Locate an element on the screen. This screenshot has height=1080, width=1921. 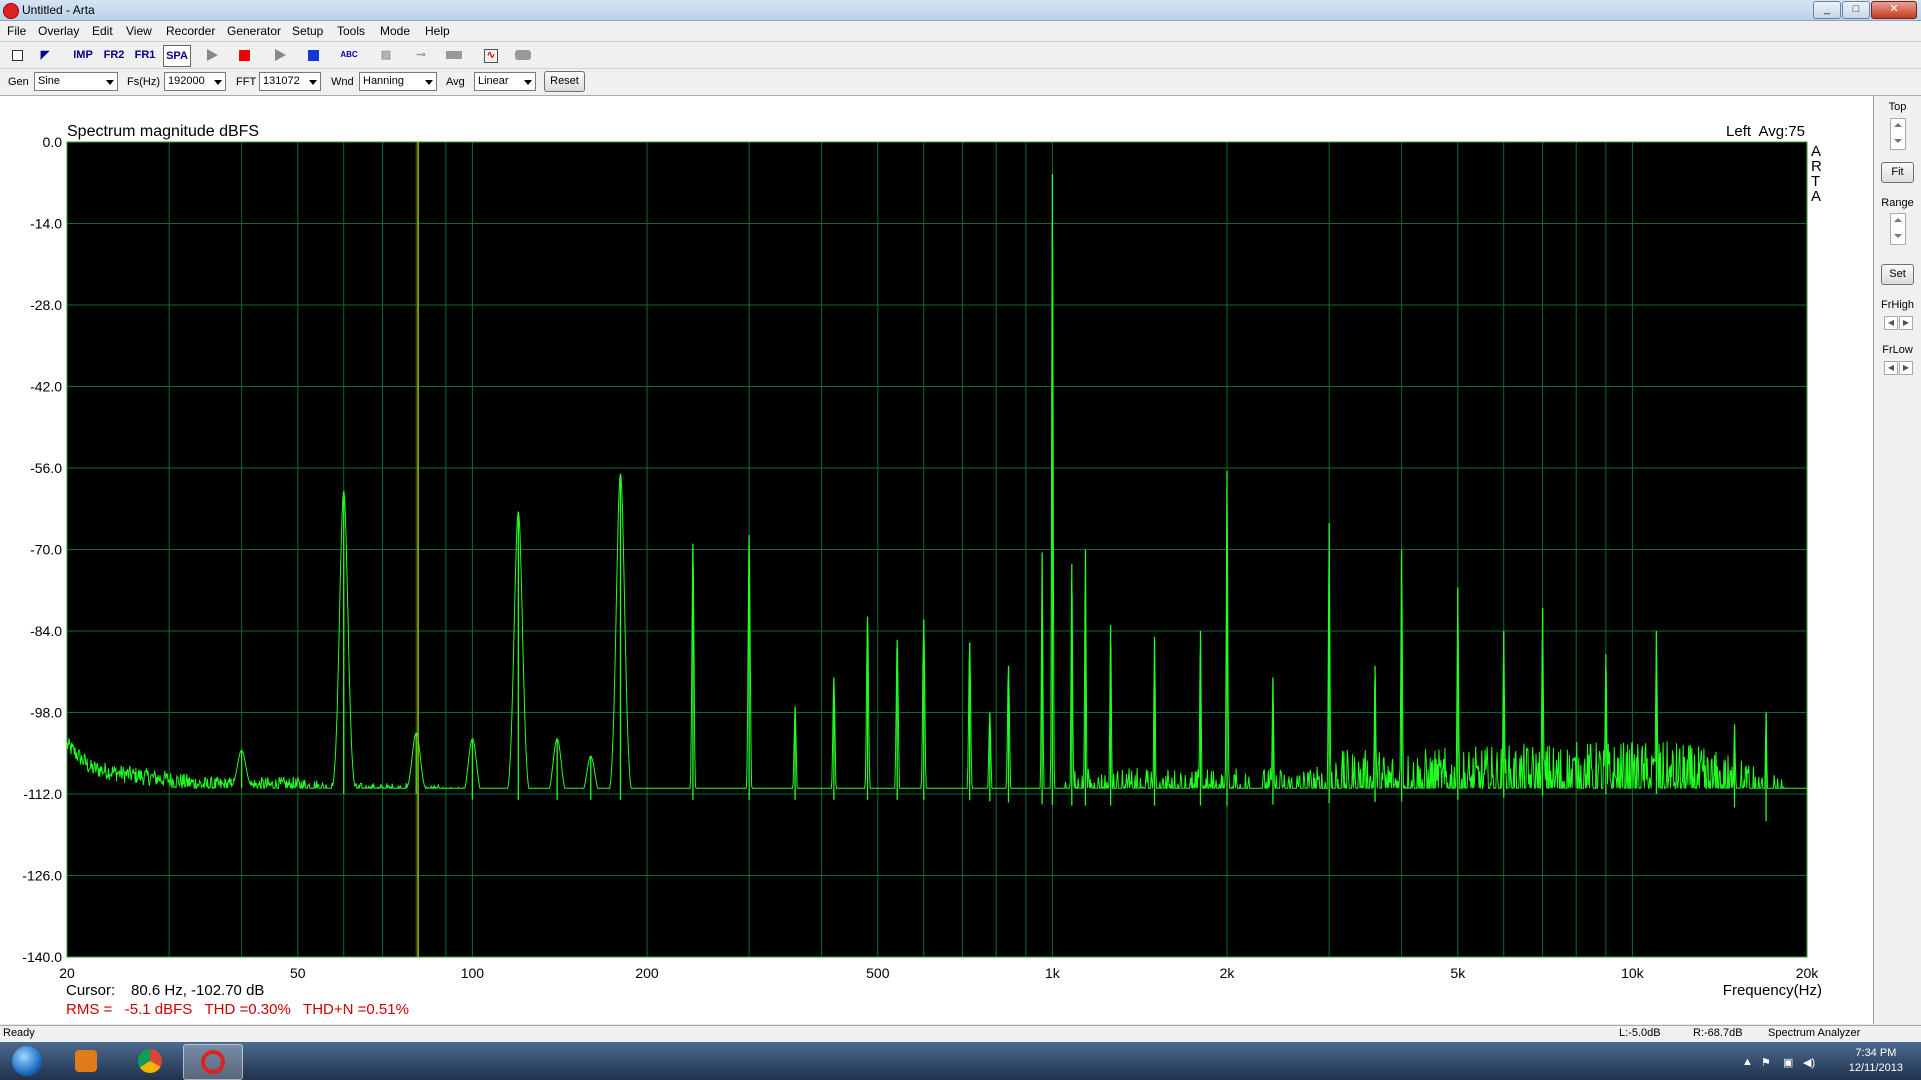
menu-edit: Edit is located at coordinates (102, 31).